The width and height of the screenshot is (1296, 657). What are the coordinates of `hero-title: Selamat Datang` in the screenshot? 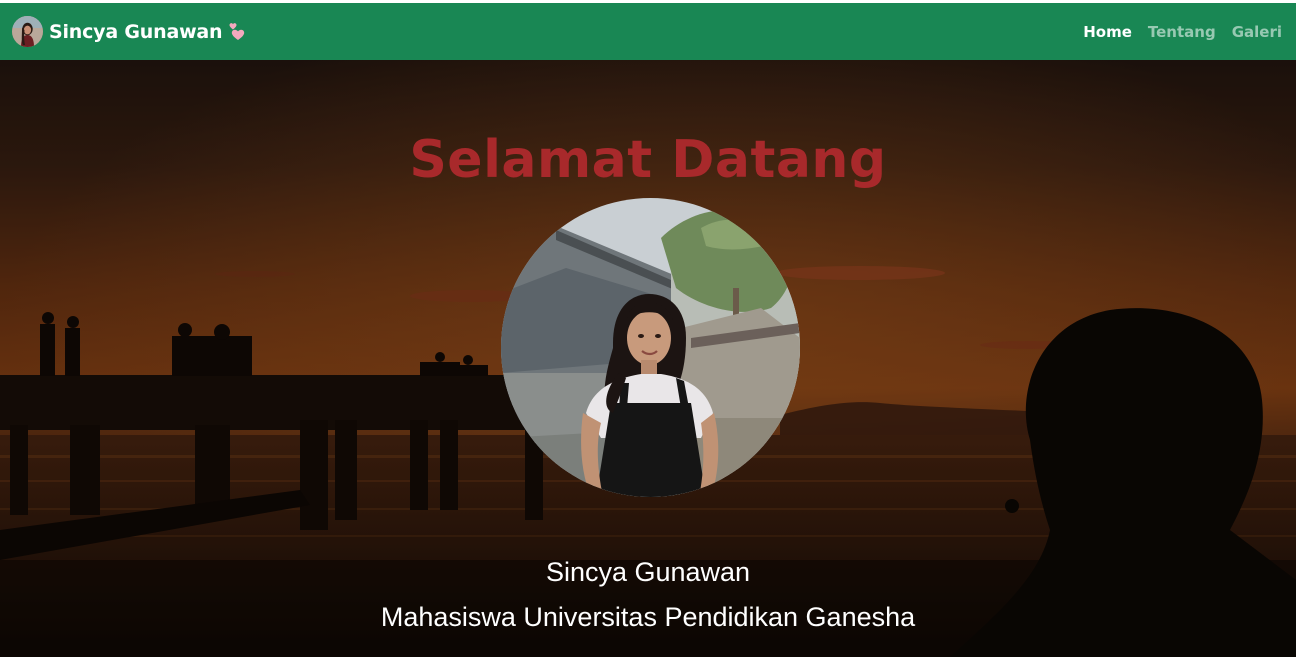 It's located at (648, 160).